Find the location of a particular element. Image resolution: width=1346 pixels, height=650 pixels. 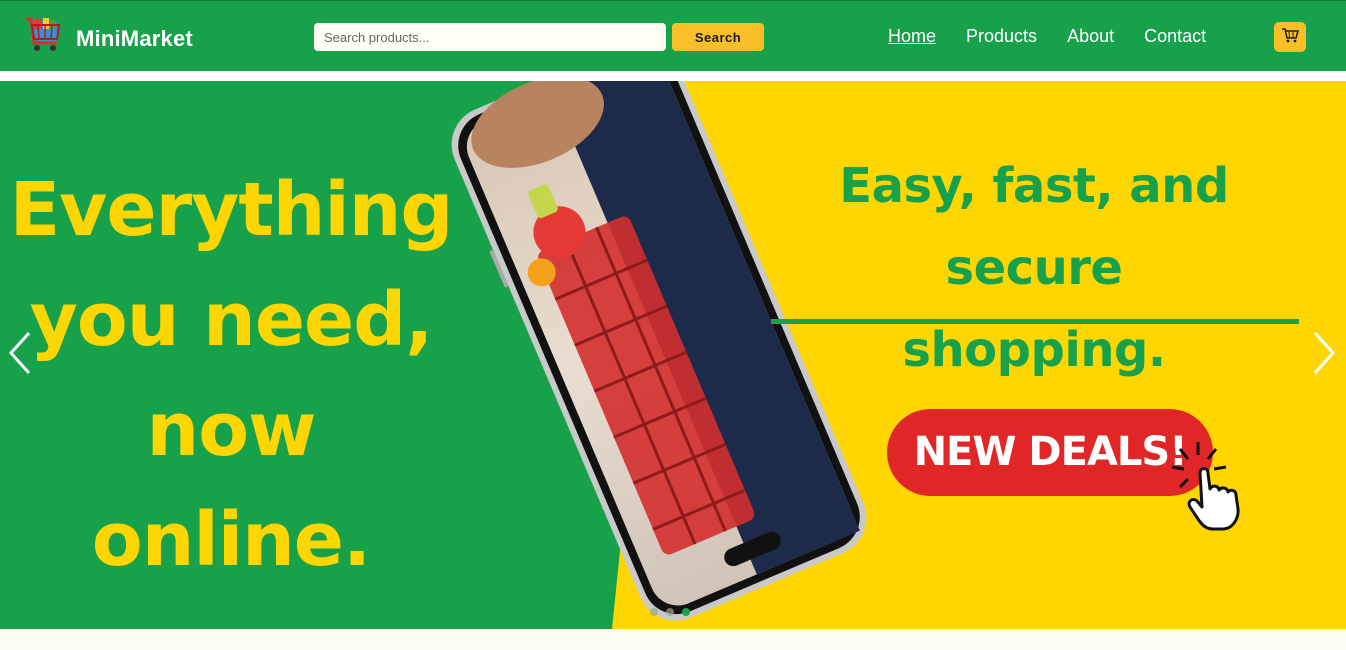

nav-products-link: Products is located at coordinates (1001, 36).